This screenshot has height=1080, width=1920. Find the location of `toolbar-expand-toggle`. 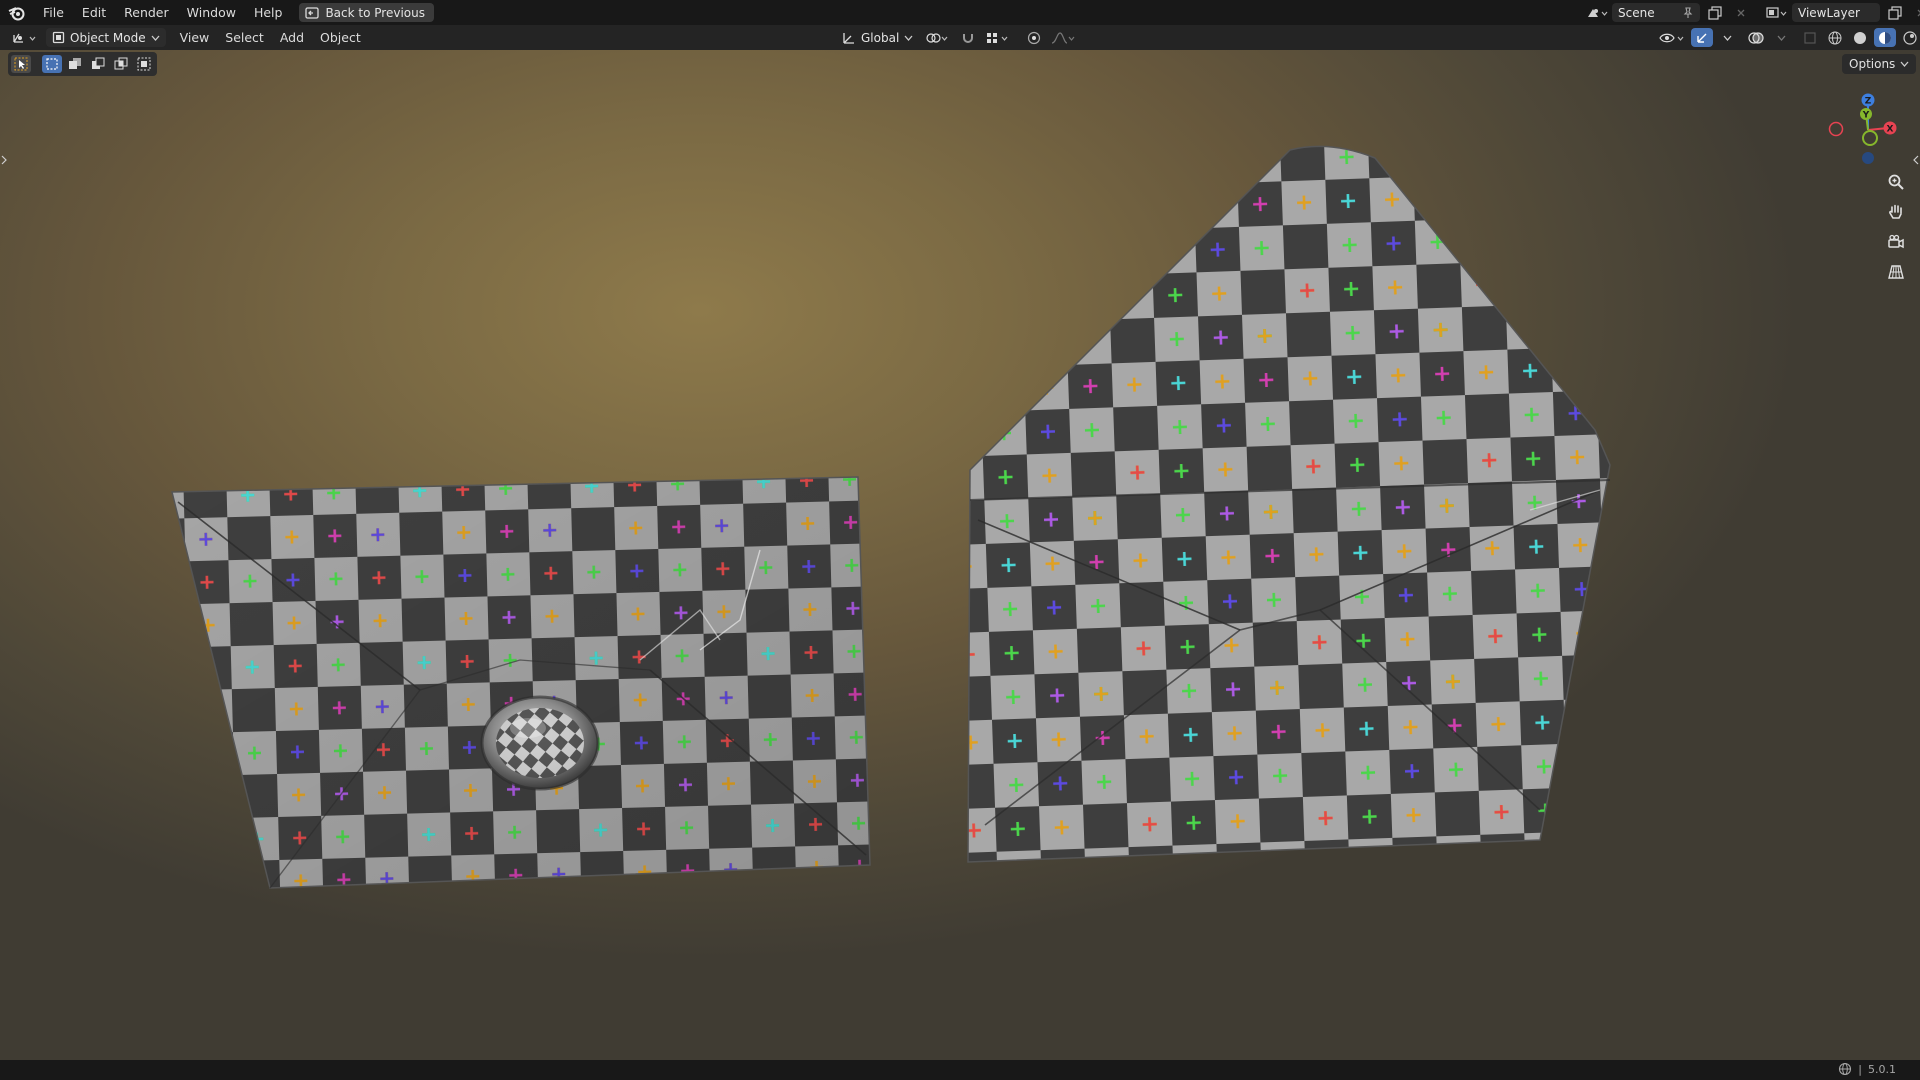

toolbar-expand-toggle is located at coordinates (4, 160).